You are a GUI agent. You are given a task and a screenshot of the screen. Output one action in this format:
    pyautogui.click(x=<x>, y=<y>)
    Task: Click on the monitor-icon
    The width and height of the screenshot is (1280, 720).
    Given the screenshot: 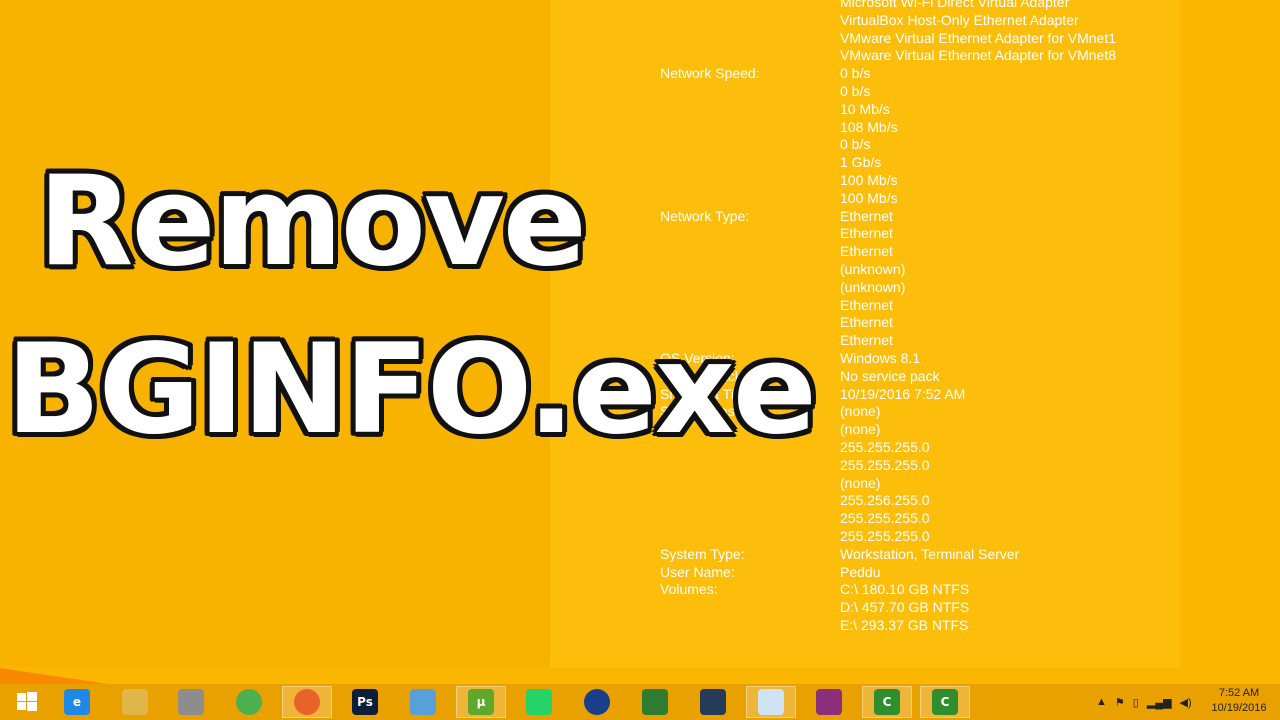 What is the action you would take?
    pyautogui.click(x=771, y=702)
    